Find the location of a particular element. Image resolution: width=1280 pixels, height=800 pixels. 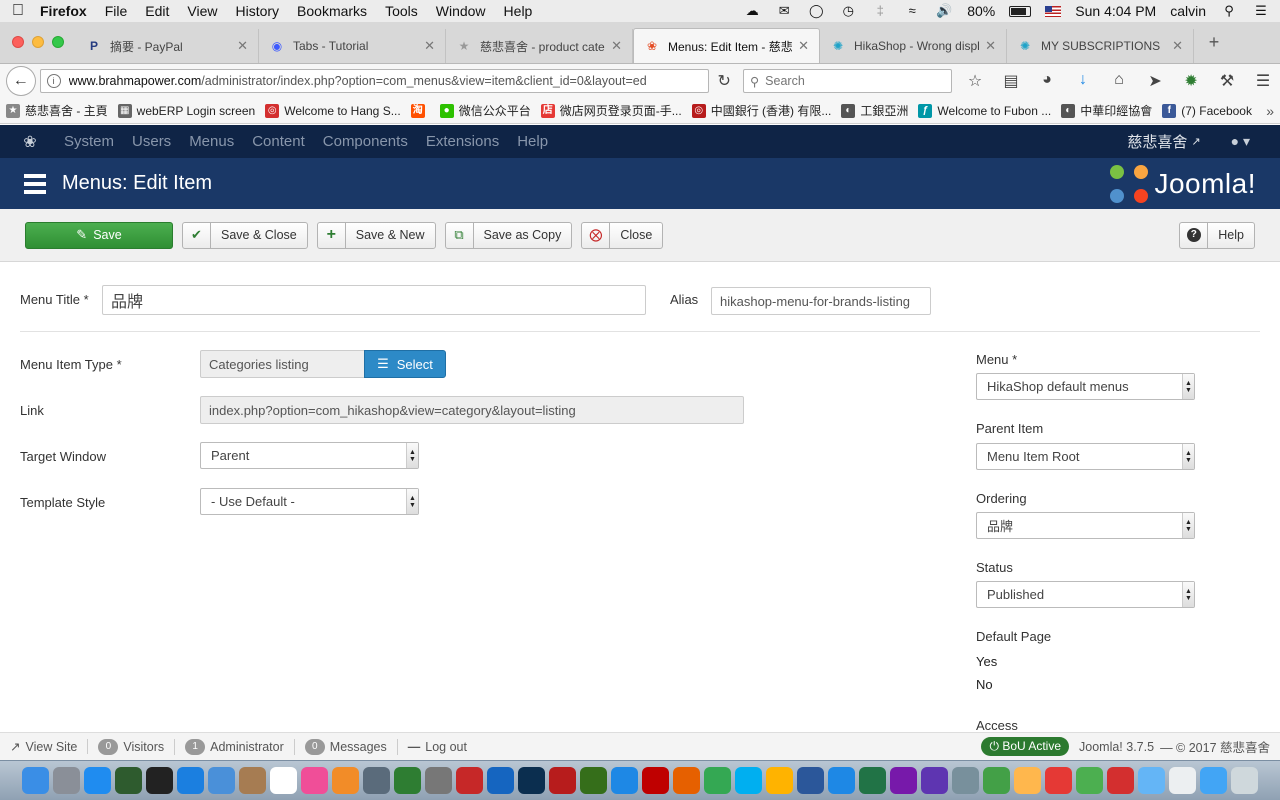

cloud-icon is located at coordinates (934, 780).